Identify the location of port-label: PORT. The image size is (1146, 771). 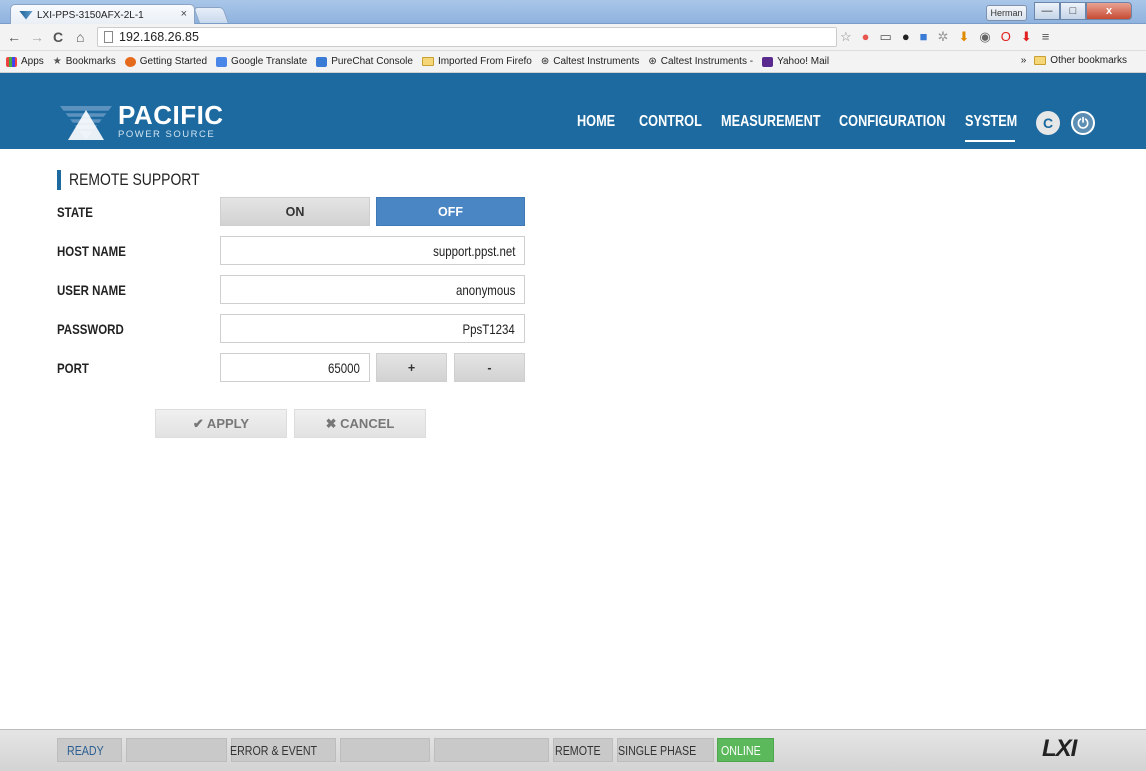
(73, 368).